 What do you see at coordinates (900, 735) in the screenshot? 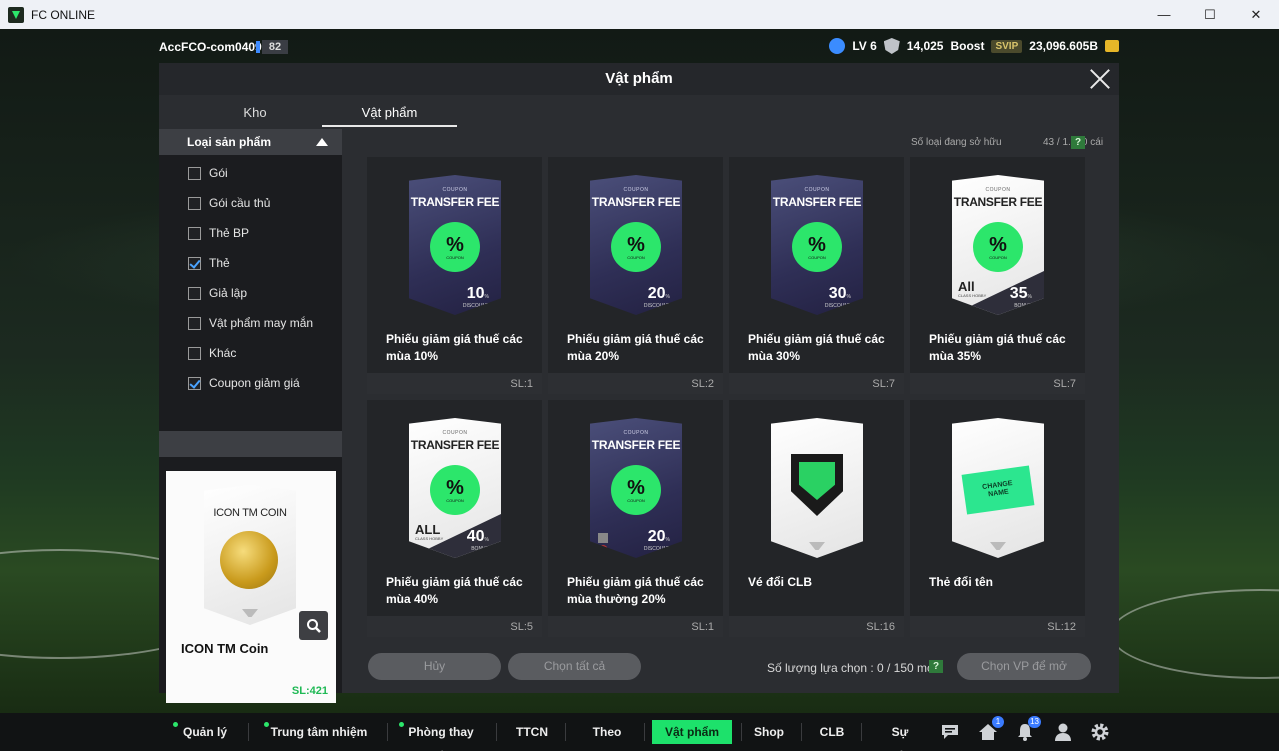
I see `nav-su-kien: Sự kiện` at bounding box center [900, 735].